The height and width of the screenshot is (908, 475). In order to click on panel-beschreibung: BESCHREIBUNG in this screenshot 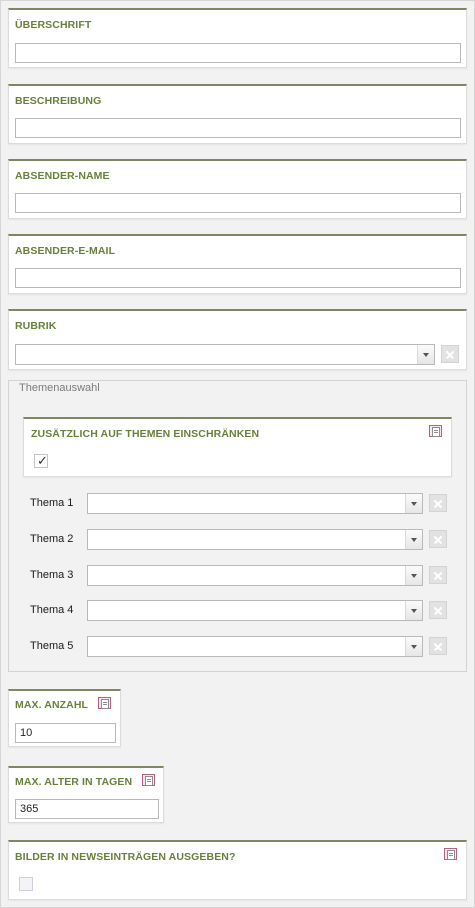, I will do `click(237, 114)`.